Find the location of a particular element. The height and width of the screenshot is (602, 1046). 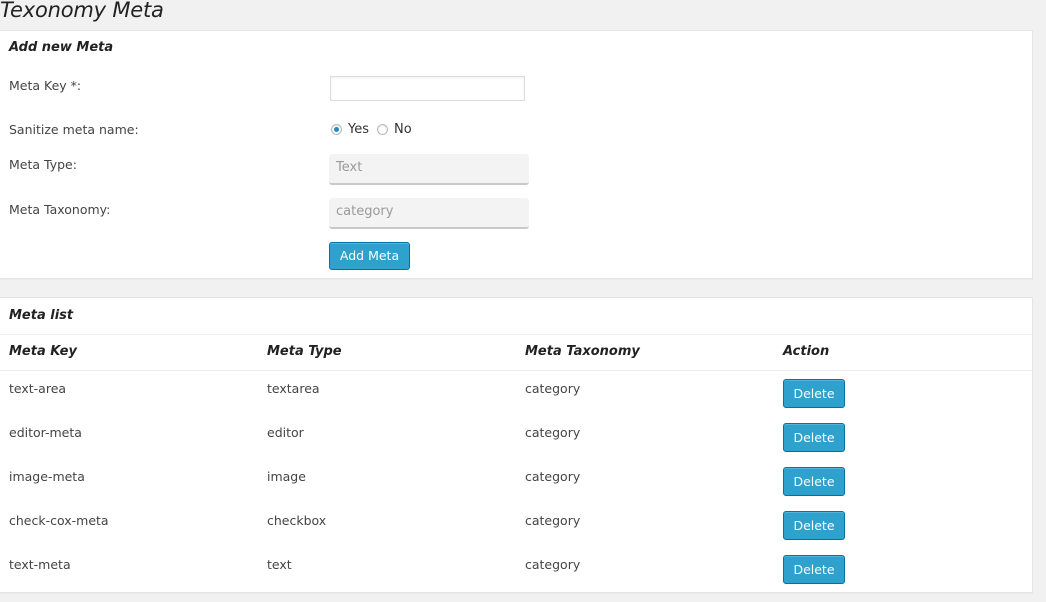

column-header-meta-taxonomy: Meta Taxonomy is located at coordinates (582, 351).